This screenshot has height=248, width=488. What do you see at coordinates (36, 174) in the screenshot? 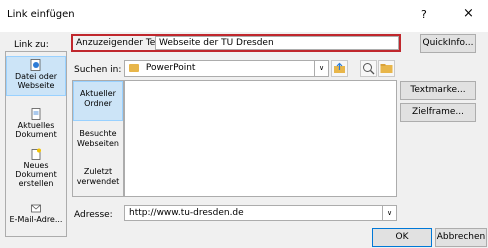
I see `nav-new-document-label: Neues Dokument erstellen` at bounding box center [36, 174].